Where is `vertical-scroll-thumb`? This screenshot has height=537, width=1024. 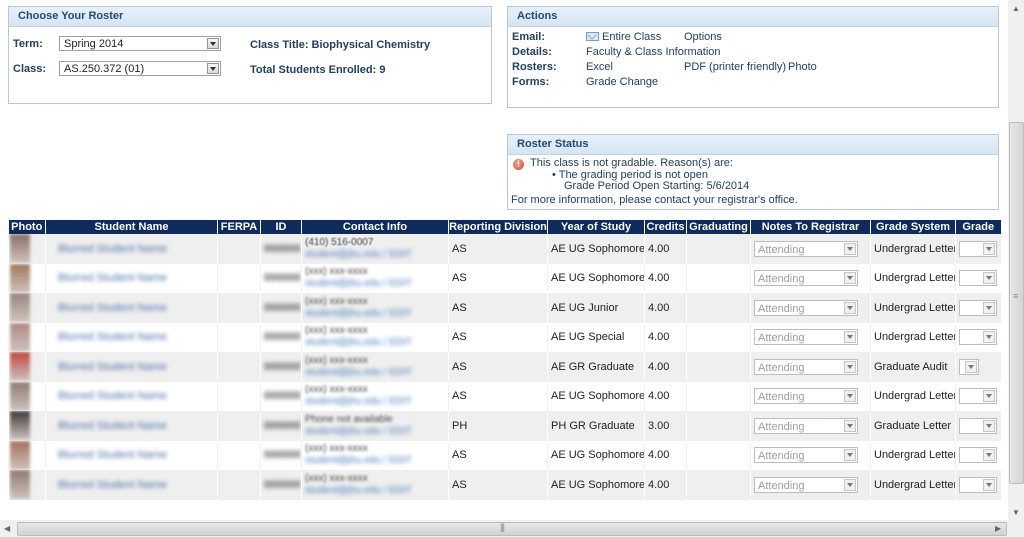
vertical-scroll-thumb is located at coordinates (1016, 303).